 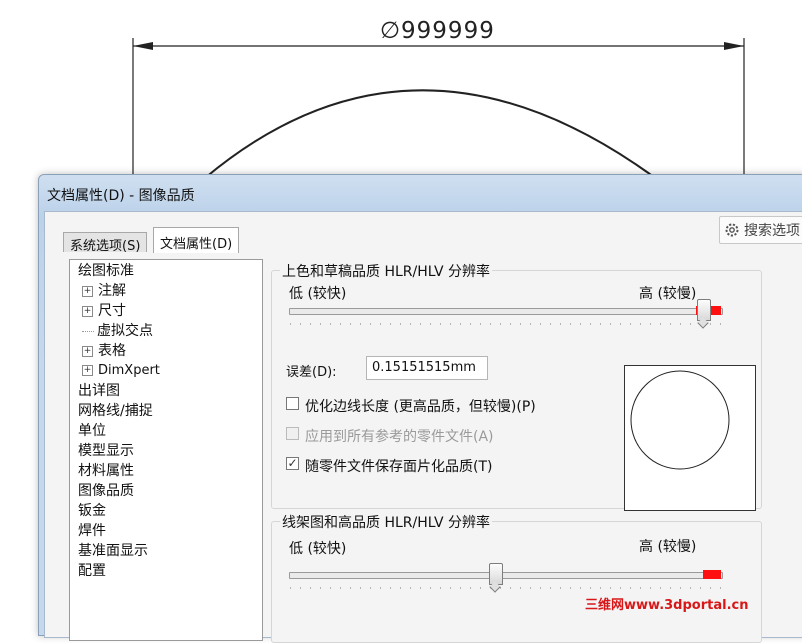 I want to click on dialog-title: 文档属性(D) - 图像品质, so click(x=121, y=196).